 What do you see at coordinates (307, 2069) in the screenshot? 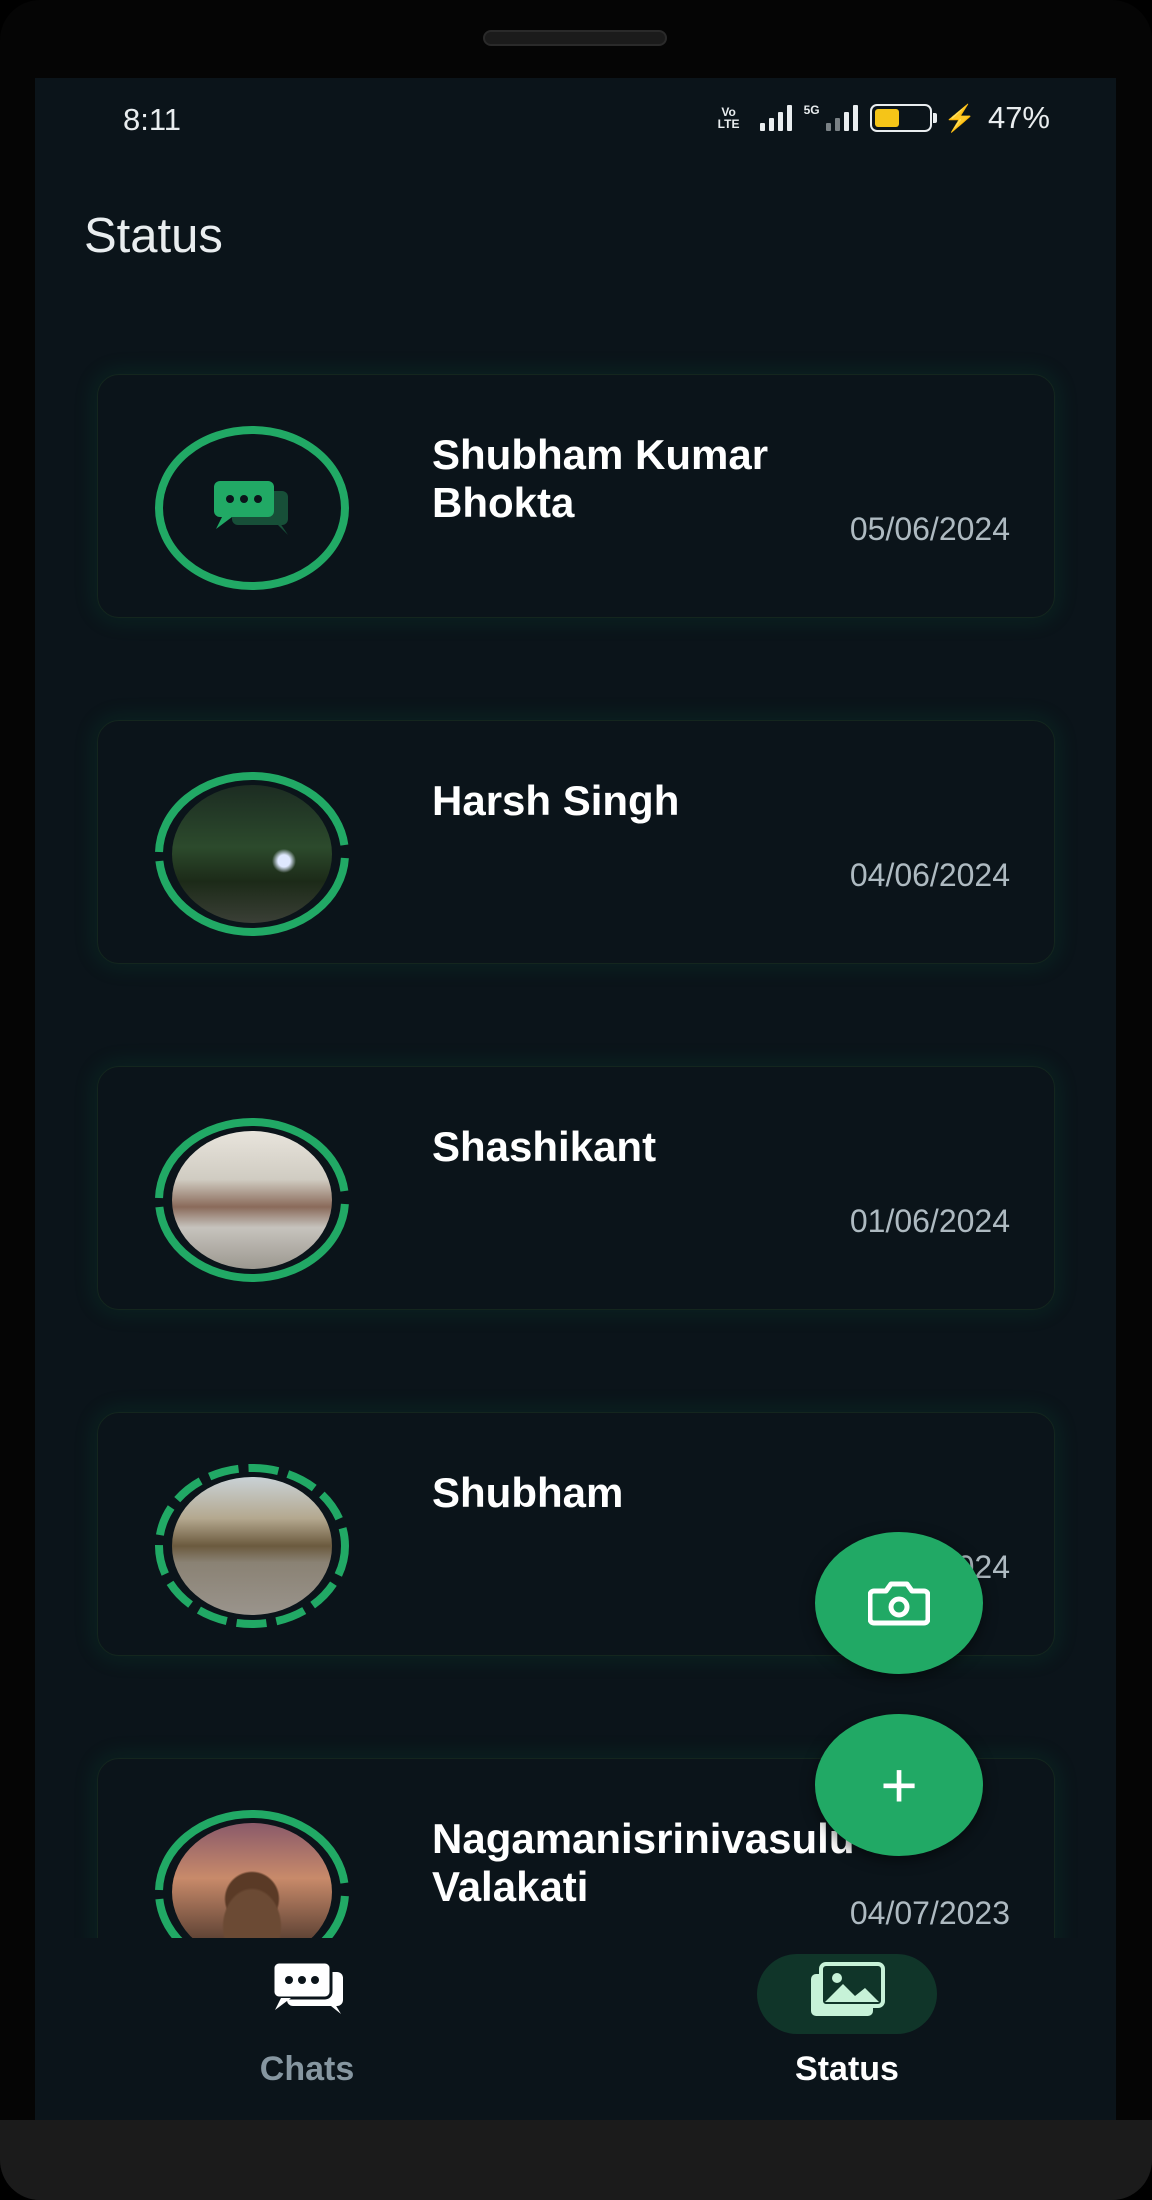
I see `nav-label: Chats` at bounding box center [307, 2069].